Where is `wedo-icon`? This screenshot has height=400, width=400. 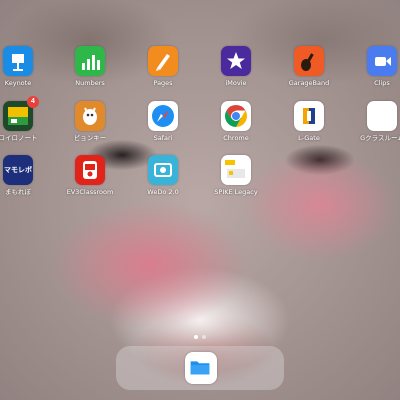
wedo-icon is located at coordinates (163, 170).